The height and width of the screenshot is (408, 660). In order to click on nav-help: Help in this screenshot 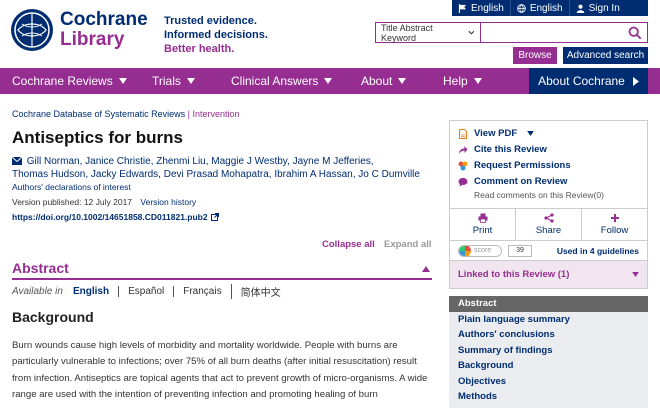, I will do `click(462, 81)`.